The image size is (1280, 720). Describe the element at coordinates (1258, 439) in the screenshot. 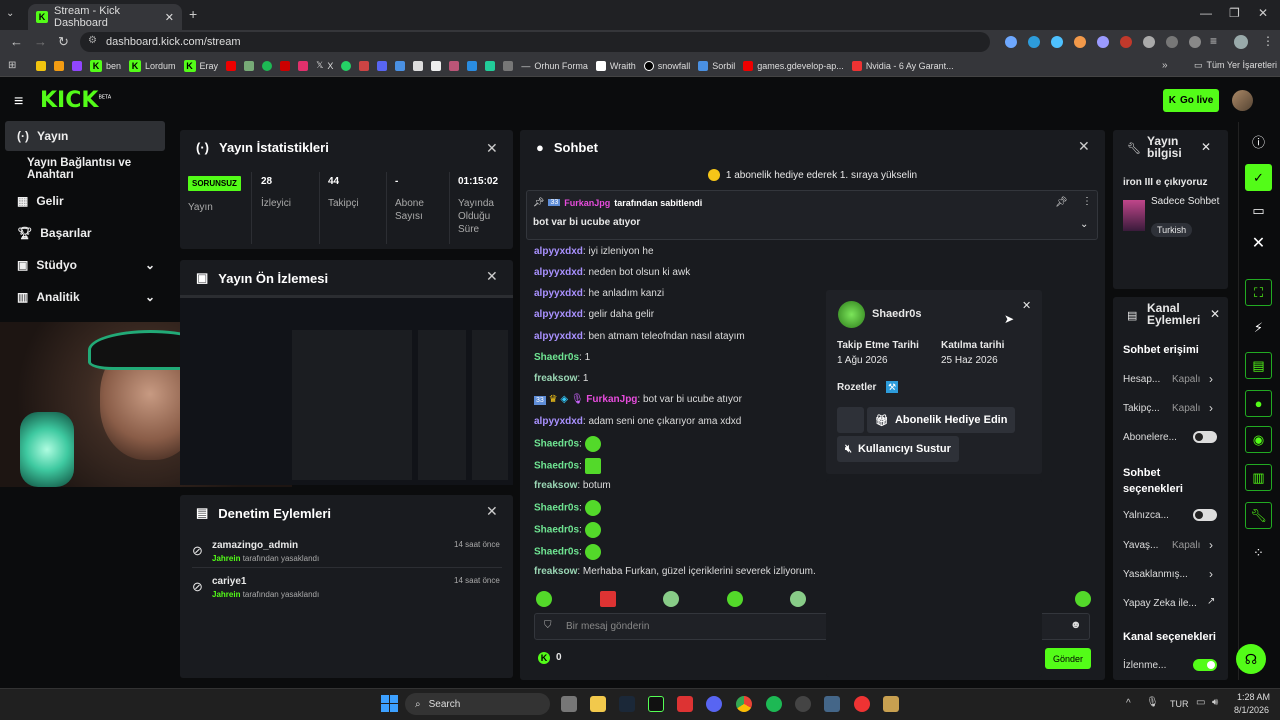

I see `broadcast-icon: ◉` at that location.